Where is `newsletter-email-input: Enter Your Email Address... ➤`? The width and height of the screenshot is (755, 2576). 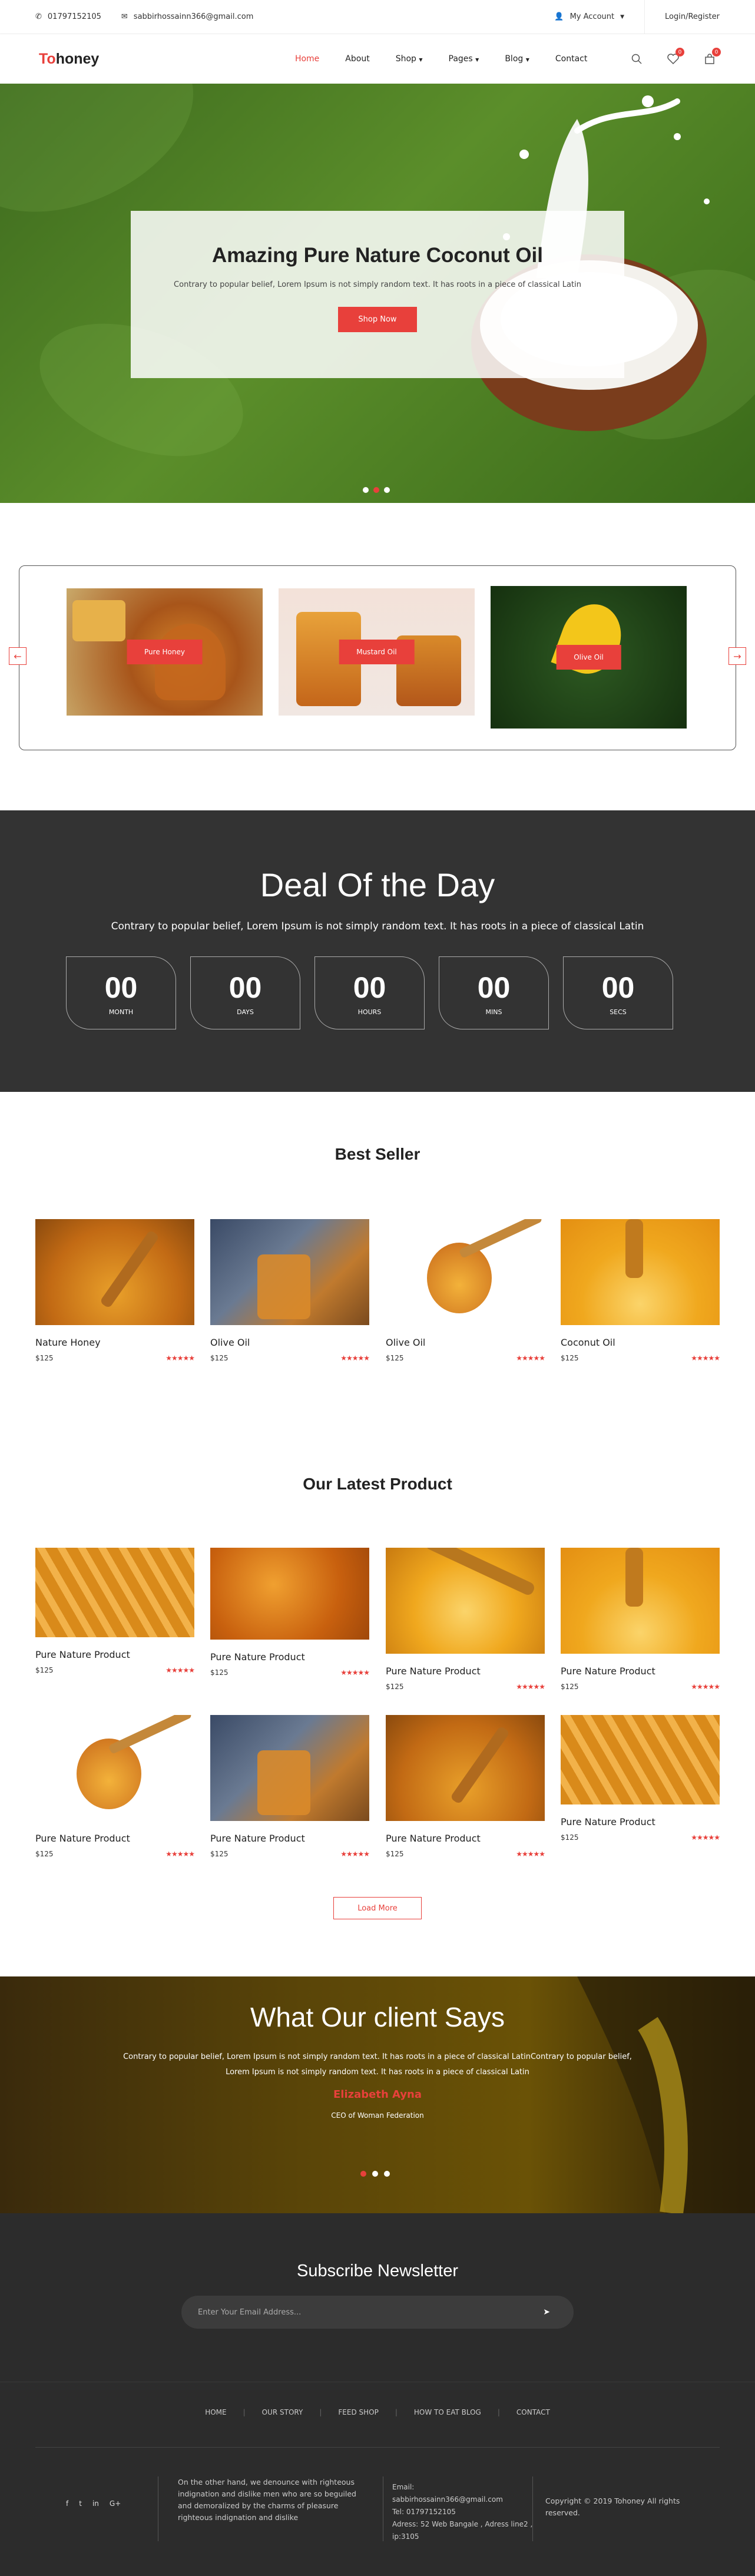
newsletter-email-input: Enter Your Email Address... ➤ is located at coordinates (377, 2312).